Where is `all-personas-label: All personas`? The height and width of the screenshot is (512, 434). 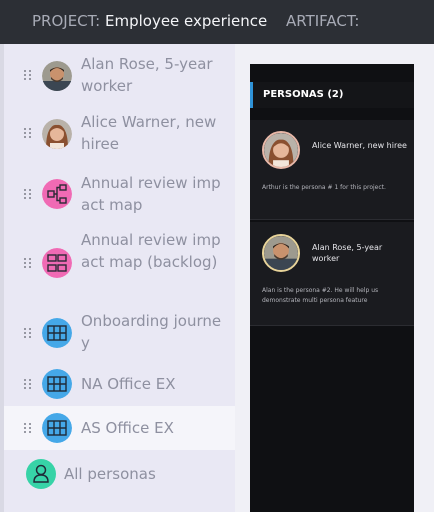
all-personas-label: All personas is located at coordinates (110, 474).